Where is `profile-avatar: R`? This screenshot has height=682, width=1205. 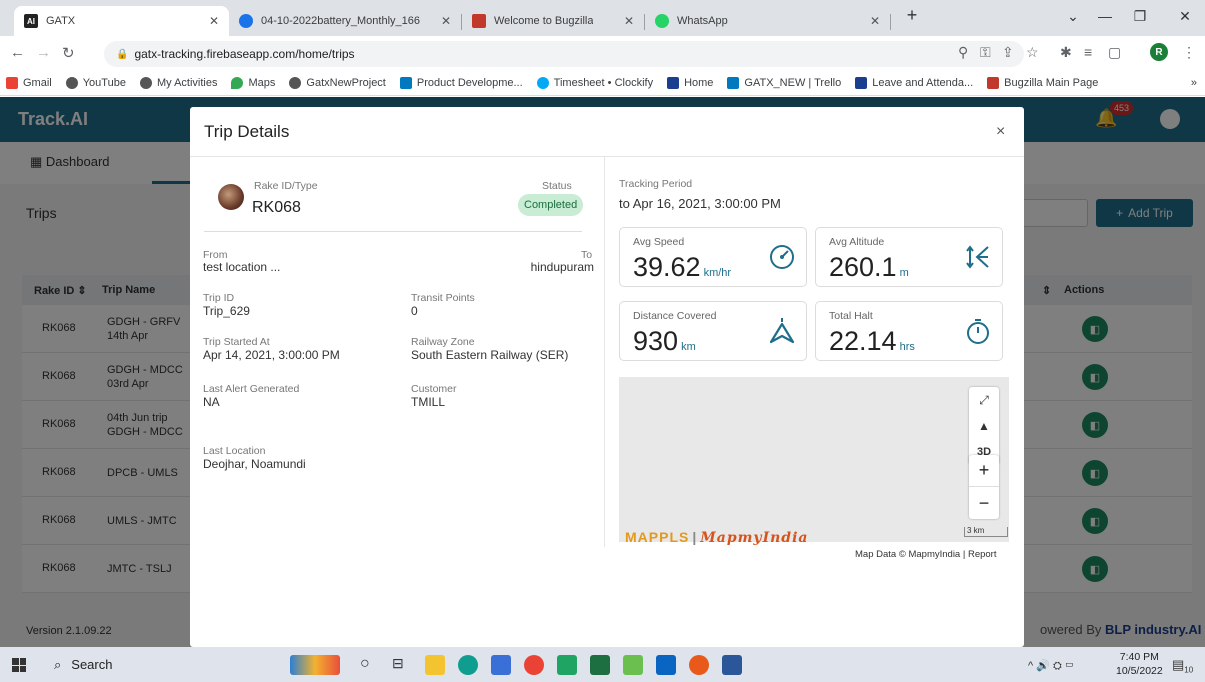
profile-avatar: R is located at coordinates (1159, 52).